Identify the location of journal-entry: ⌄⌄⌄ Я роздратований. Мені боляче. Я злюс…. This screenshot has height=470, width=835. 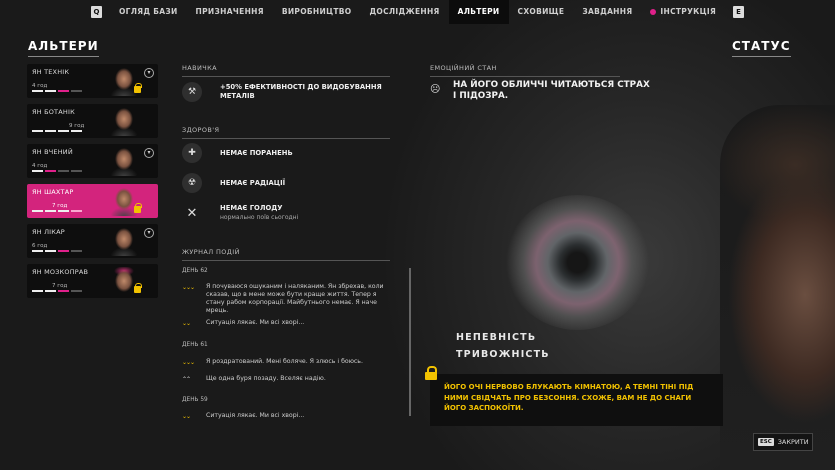
(287, 362).